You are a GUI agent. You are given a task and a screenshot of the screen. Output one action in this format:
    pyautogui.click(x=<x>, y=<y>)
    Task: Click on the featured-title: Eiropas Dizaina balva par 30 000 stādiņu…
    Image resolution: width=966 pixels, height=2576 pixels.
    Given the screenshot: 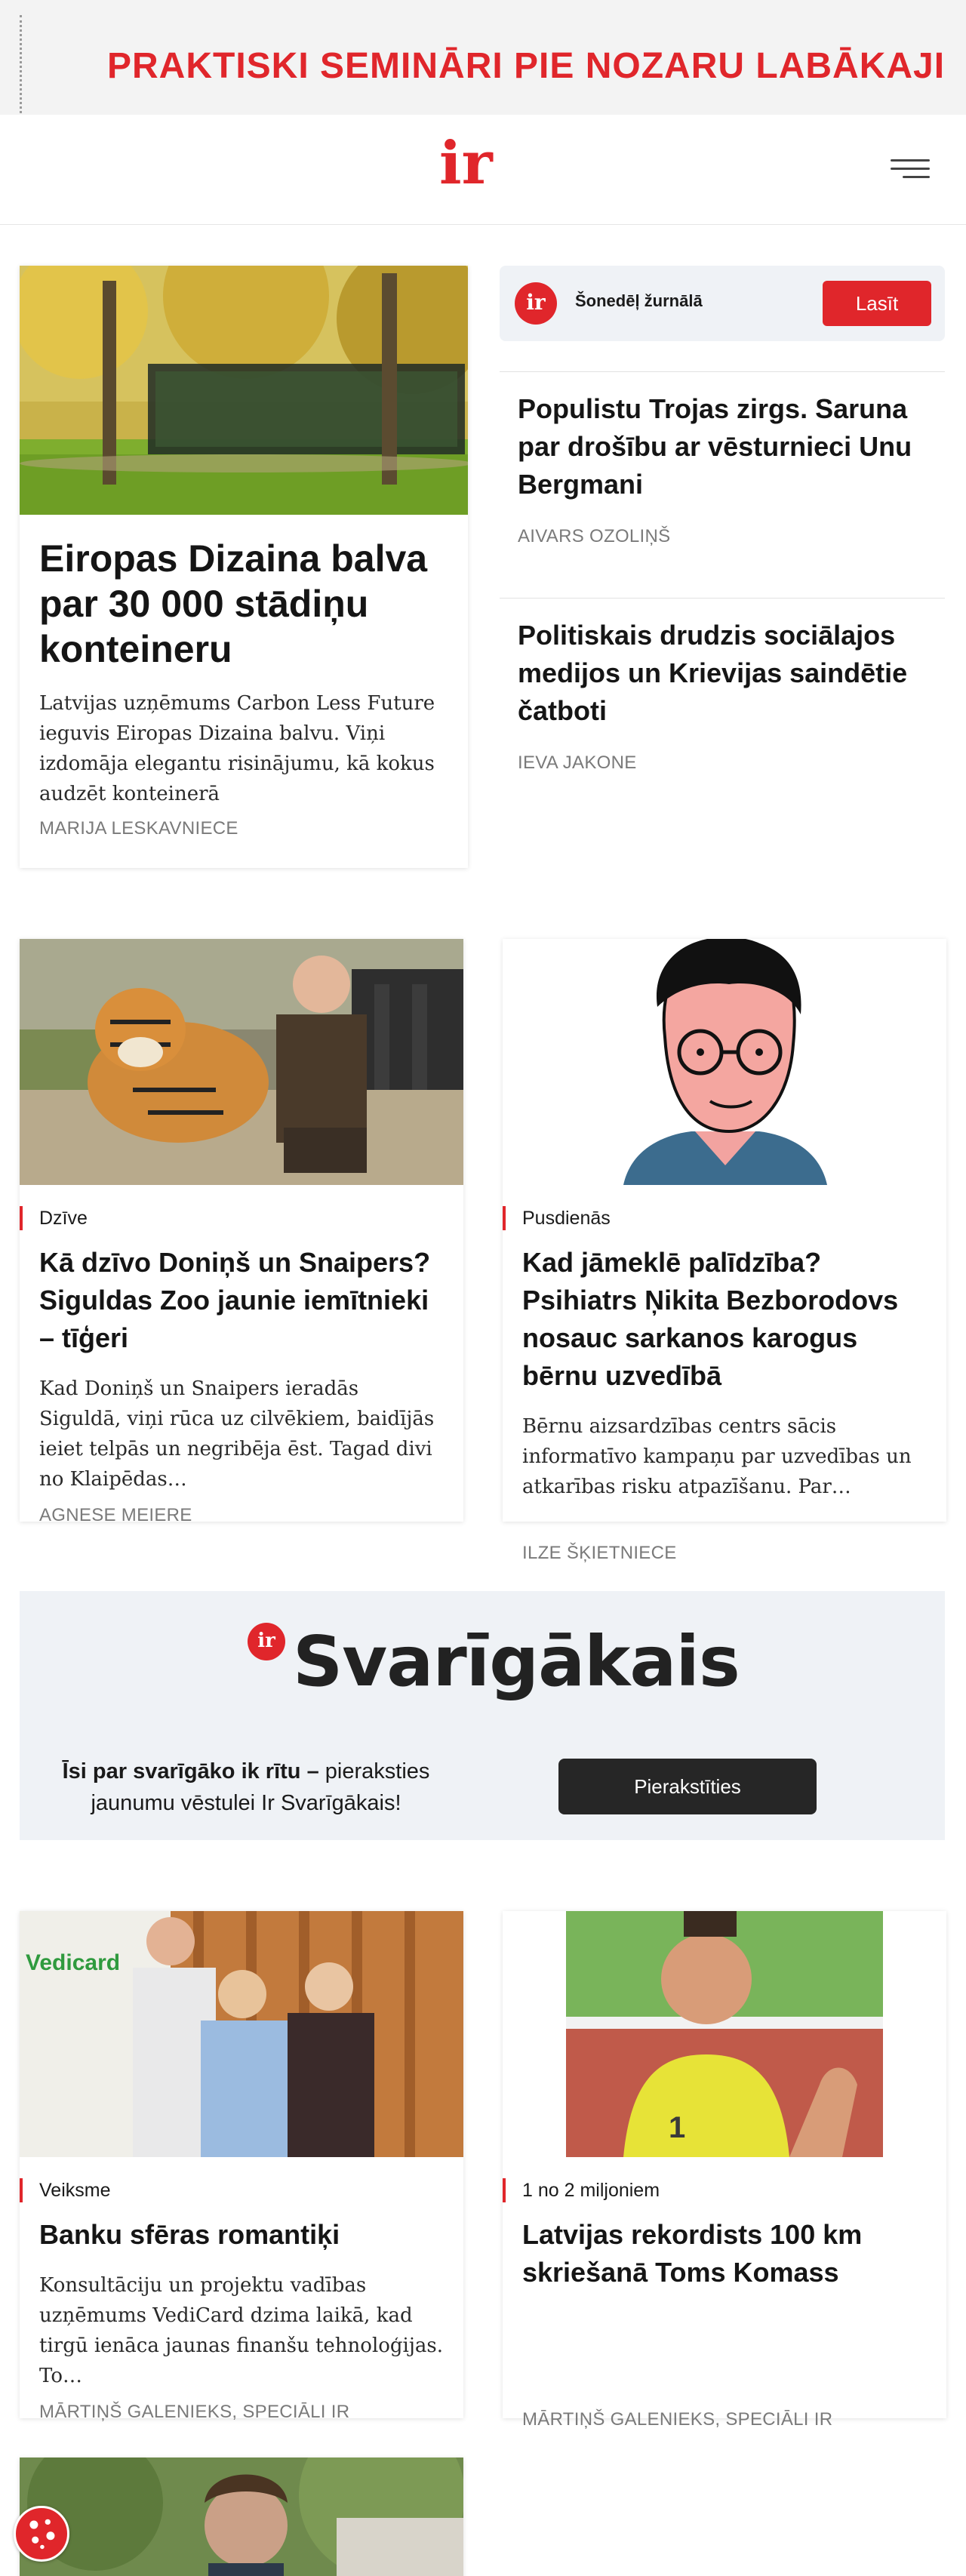 What is the action you would take?
    pyautogui.click(x=243, y=604)
    